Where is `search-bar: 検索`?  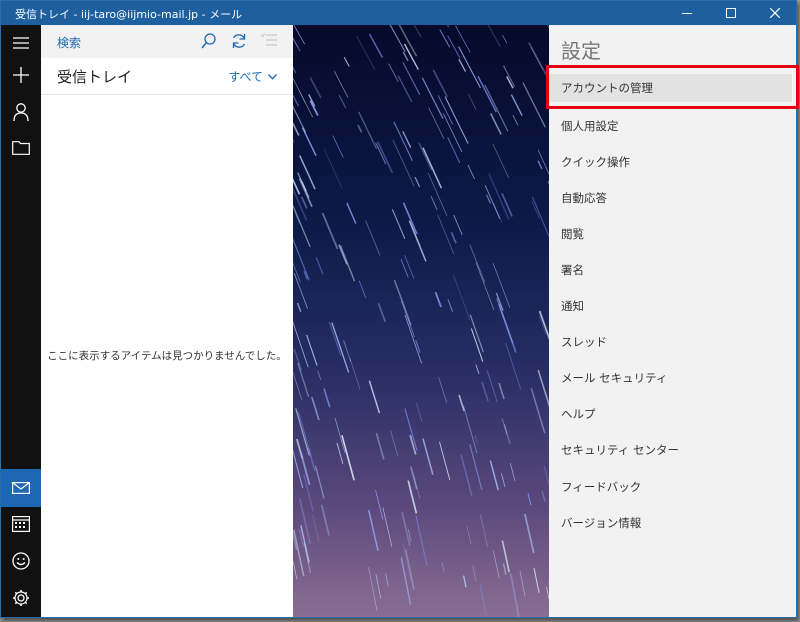 search-bar: 検索 is located at coordinates (167, 41).